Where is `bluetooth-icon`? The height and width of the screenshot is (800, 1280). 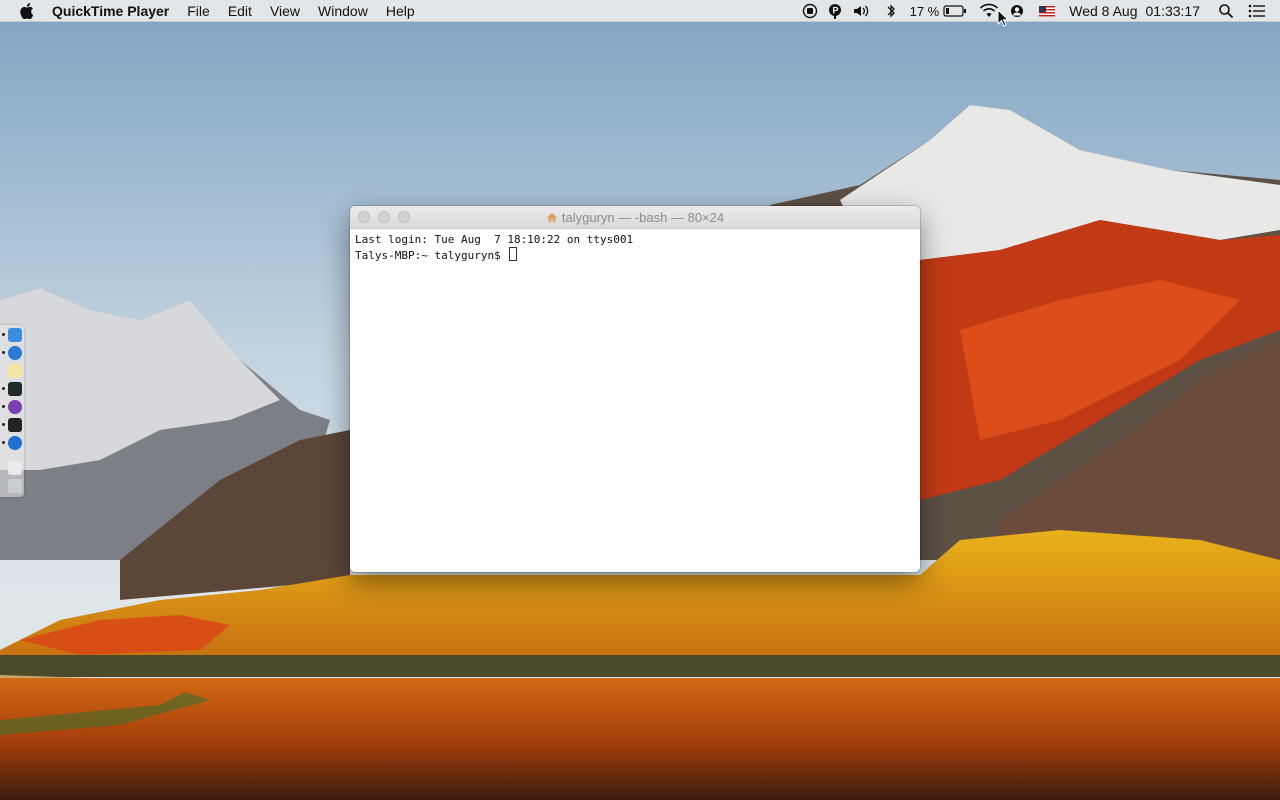 bluetooth-icon is located at coordinates (891, 11).